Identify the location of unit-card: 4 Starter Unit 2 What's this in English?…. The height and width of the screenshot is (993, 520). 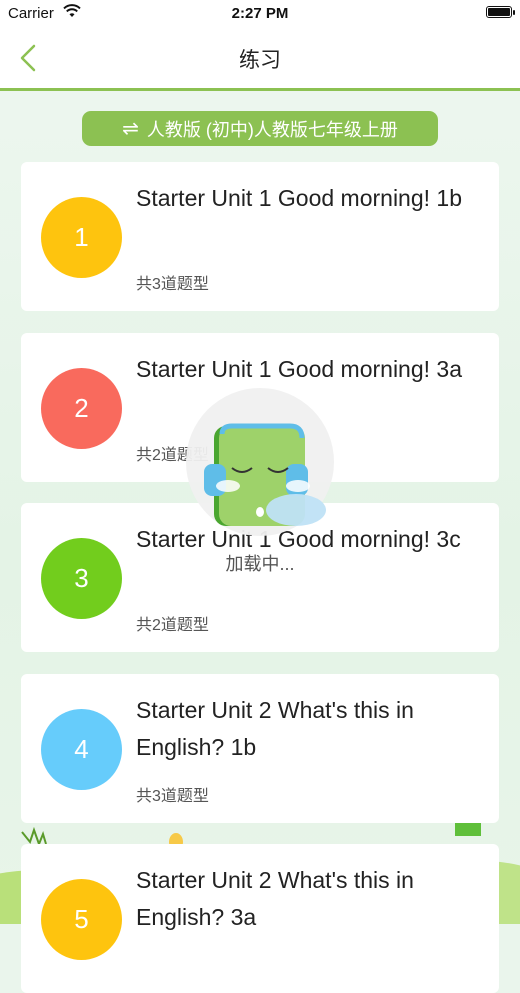
(260, 748).